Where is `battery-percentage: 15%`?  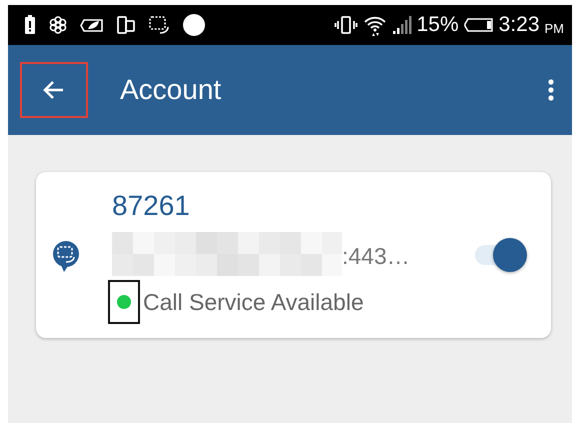
battery-percentage: 15% is located at coordinates (437, 25).